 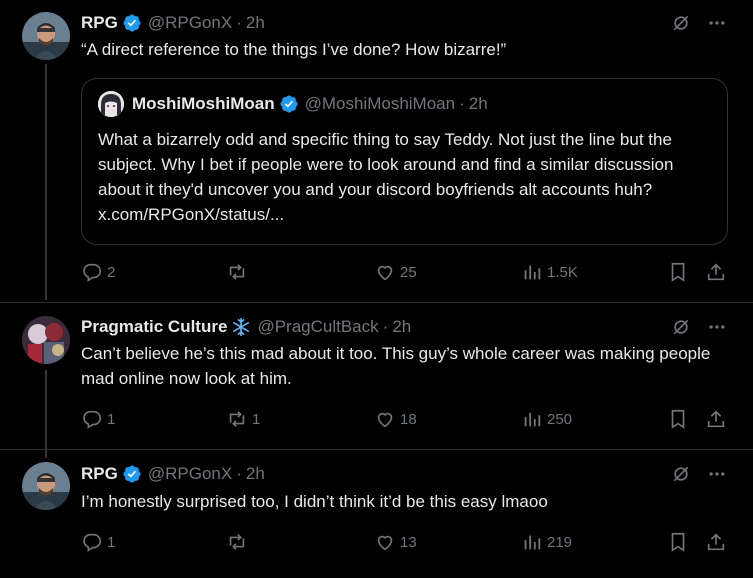 I want to click on display-name: Pragmatic Culture, so click(x=154, y=327).